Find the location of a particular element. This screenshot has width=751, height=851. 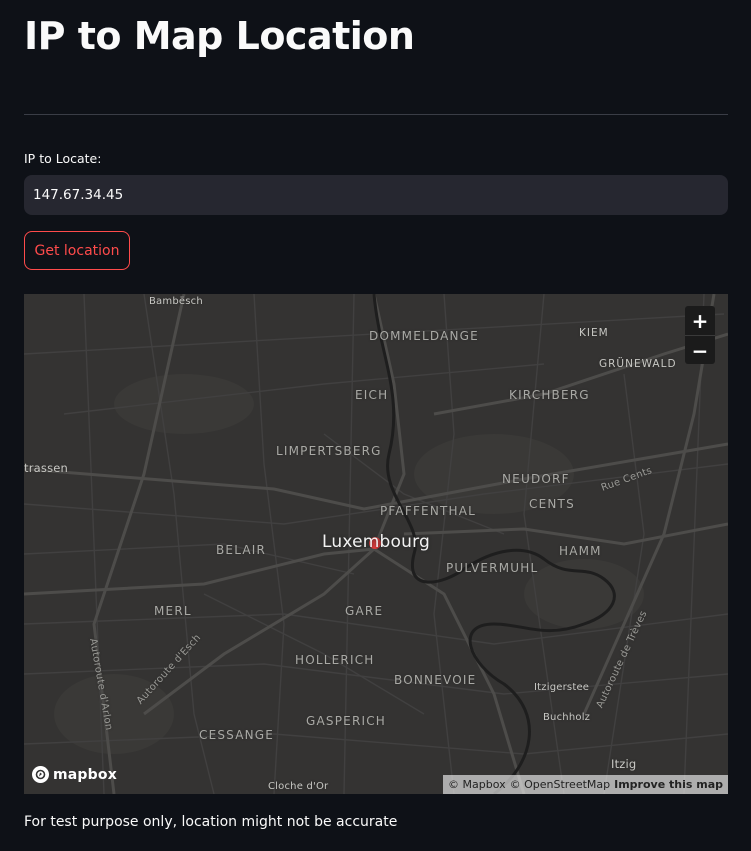

map-label-cessange: CESSANGE is located at coordinates (237, 735).